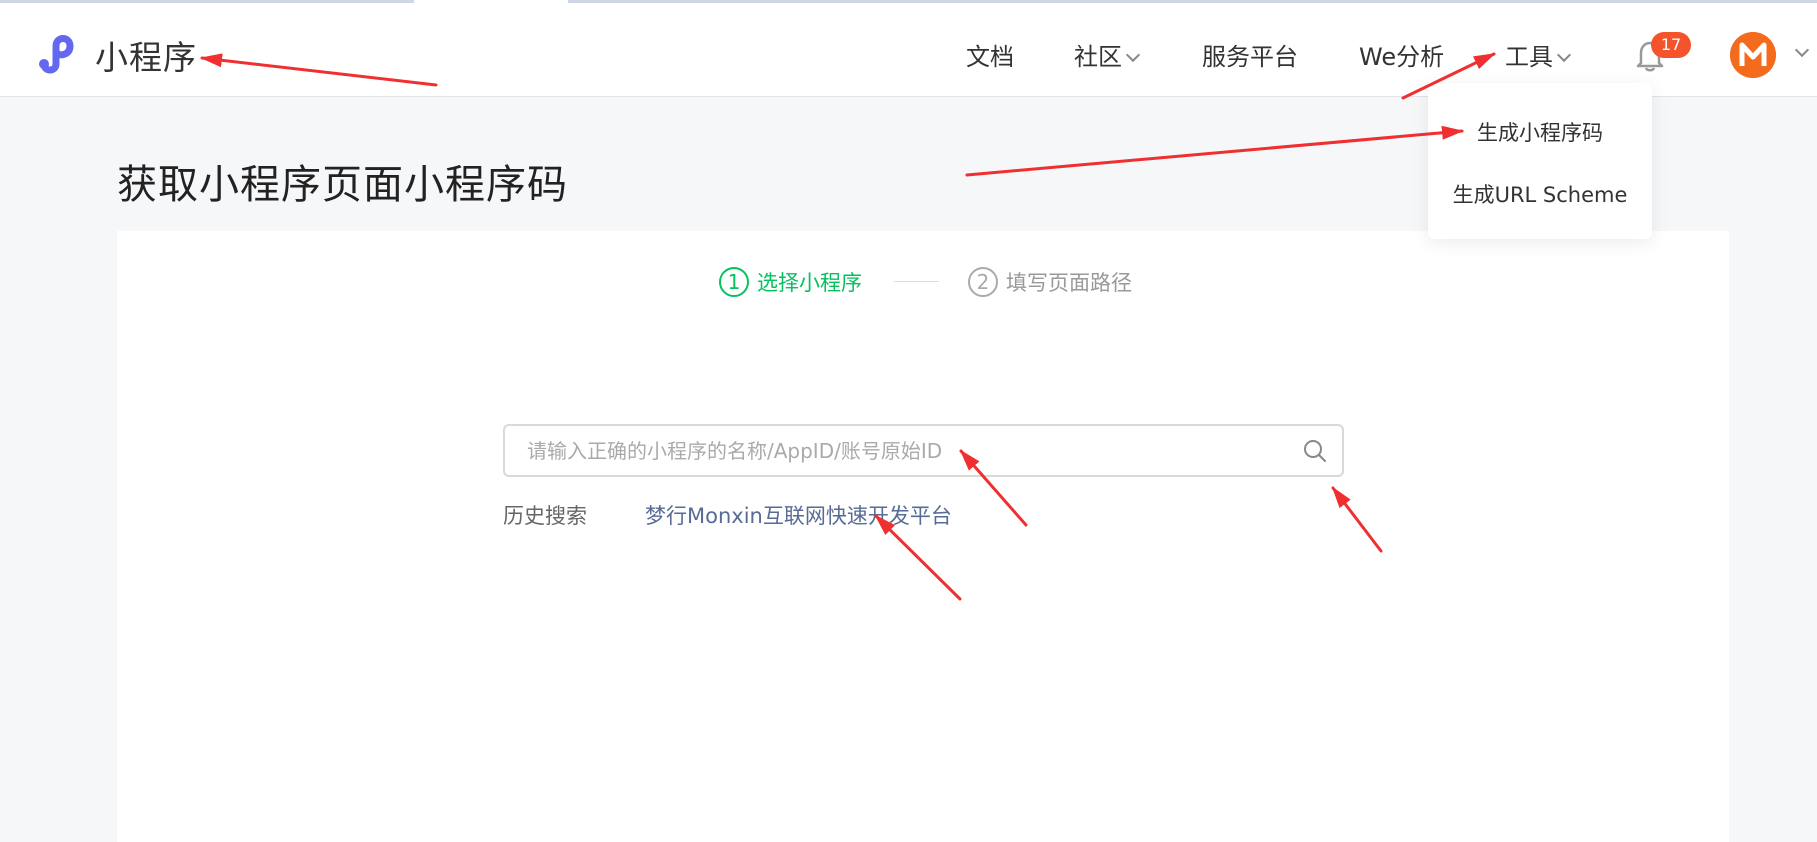  What do you see at coordinates (990, 54) in the screenshot?
I see `nav-docs: 文档` at bounding box center [990, 54].